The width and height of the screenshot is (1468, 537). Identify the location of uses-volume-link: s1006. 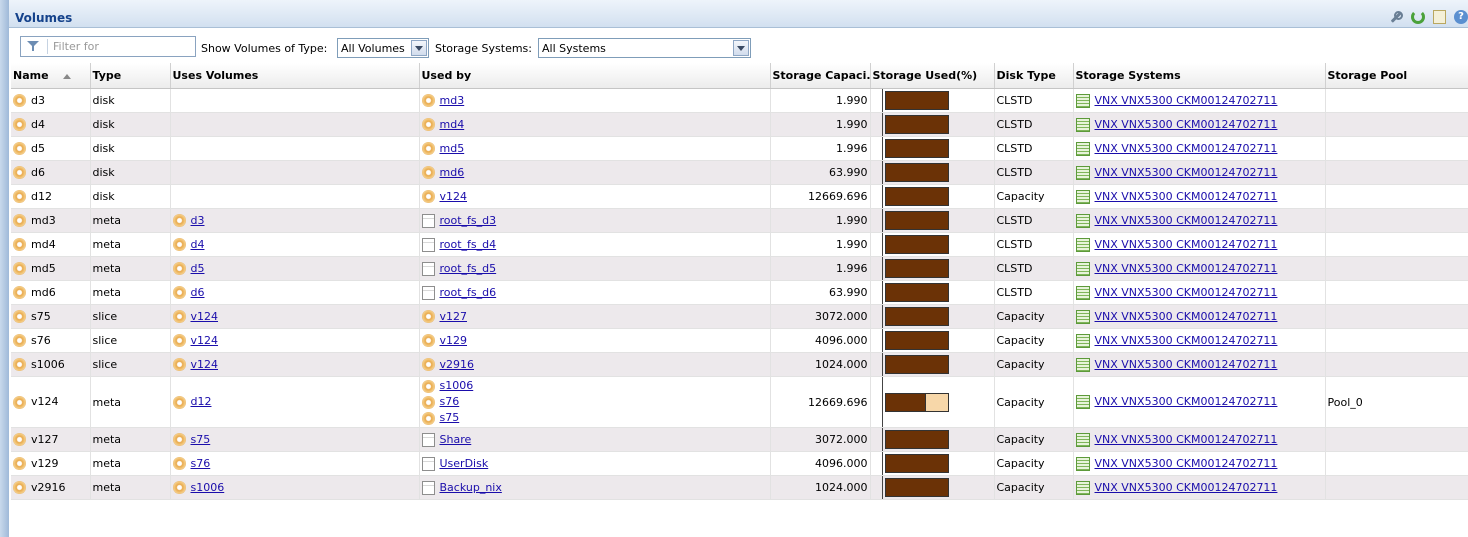
(208, 487).